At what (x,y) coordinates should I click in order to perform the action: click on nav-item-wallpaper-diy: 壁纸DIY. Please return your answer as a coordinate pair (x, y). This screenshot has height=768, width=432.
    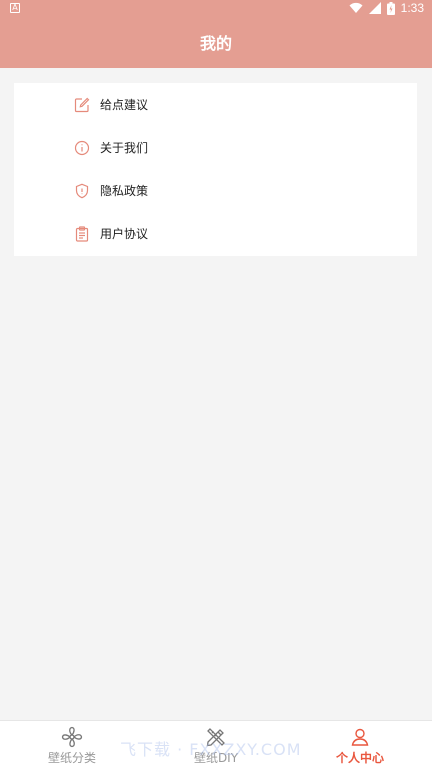
    Looking at the image, I should click on (216, 744).